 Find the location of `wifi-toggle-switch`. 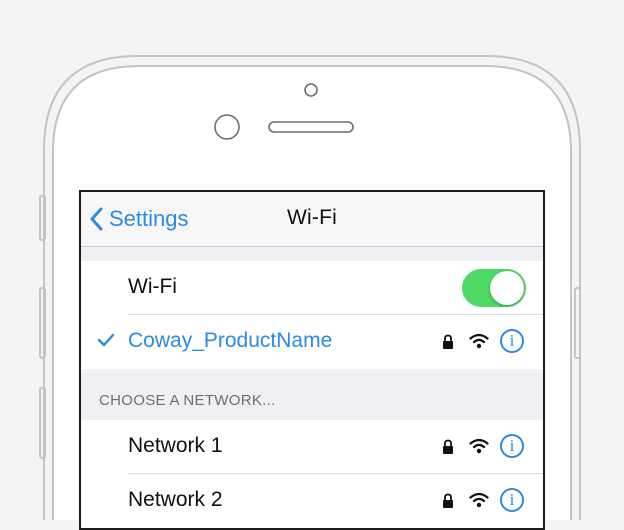

wifi-toggle-switch is located at coordinates (494, 288).